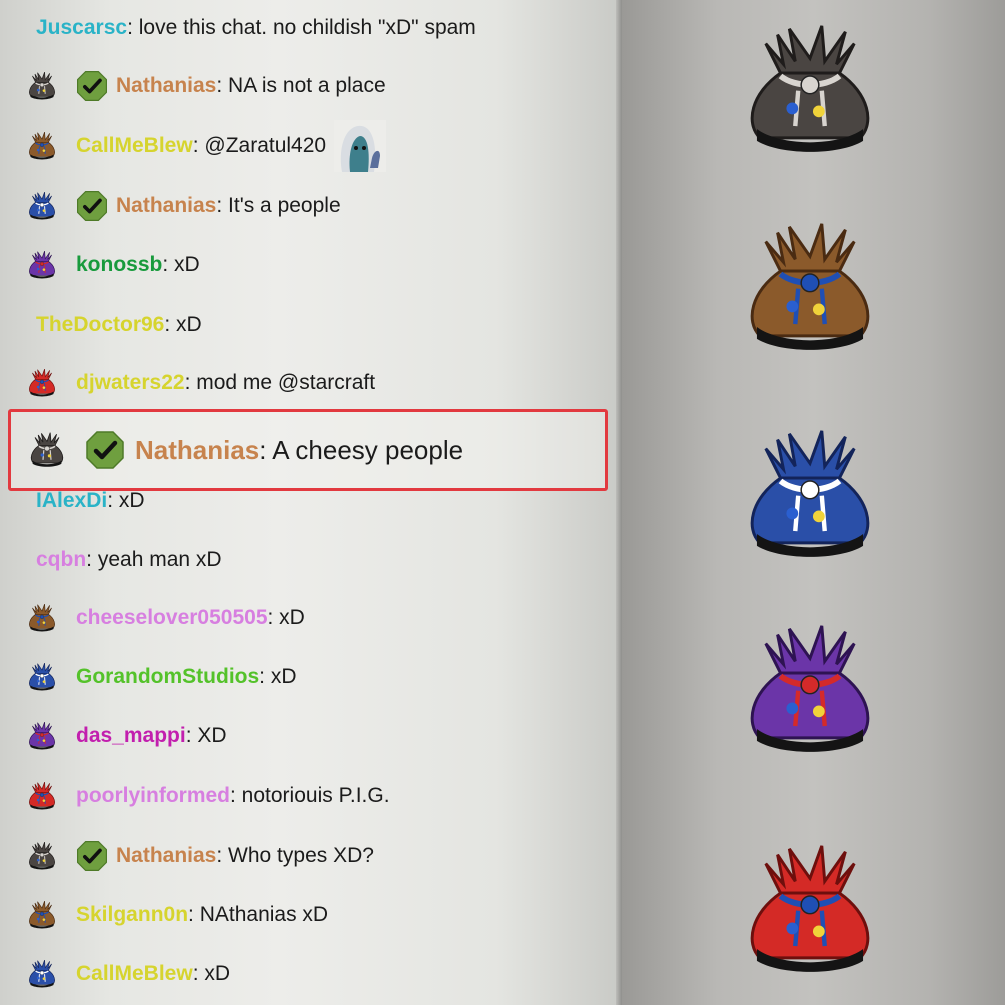  I want to click on chat-message-text: : It's a people, so click(278, 205).